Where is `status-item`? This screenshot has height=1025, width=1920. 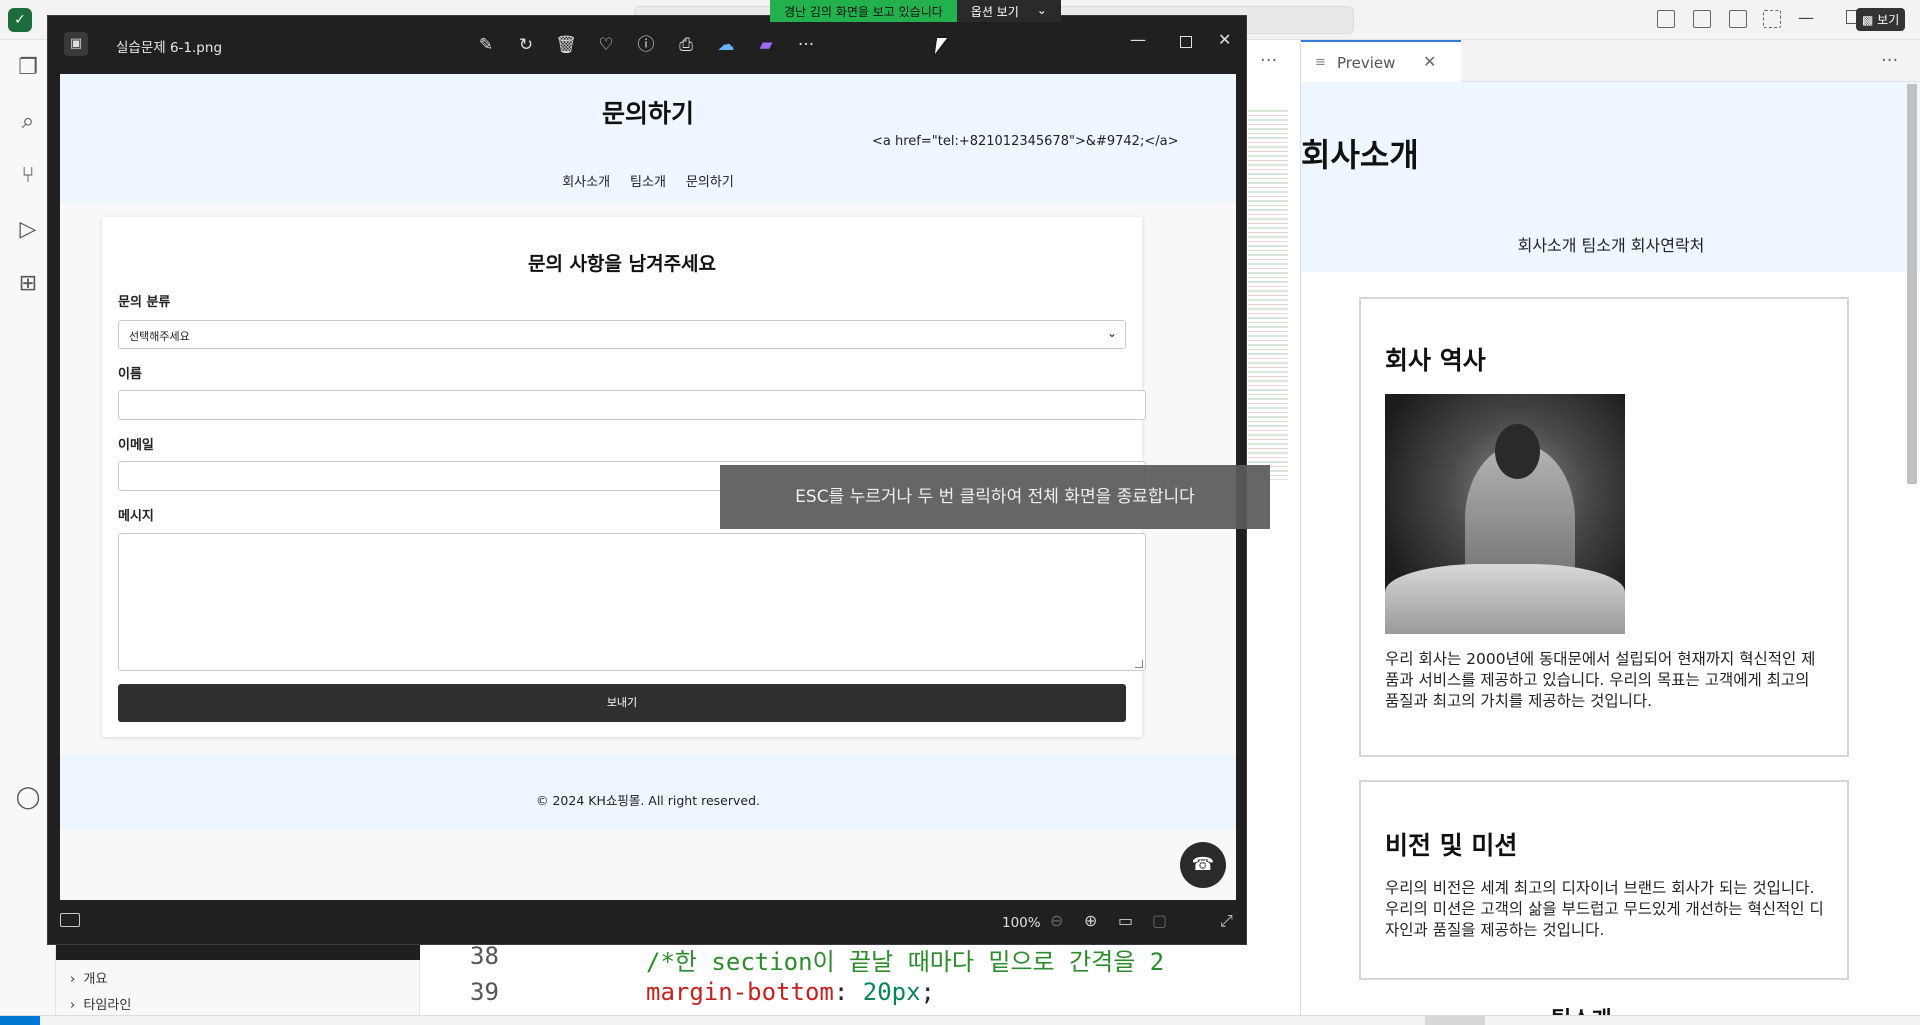
status-item is located at coordinates (1455, 1020).